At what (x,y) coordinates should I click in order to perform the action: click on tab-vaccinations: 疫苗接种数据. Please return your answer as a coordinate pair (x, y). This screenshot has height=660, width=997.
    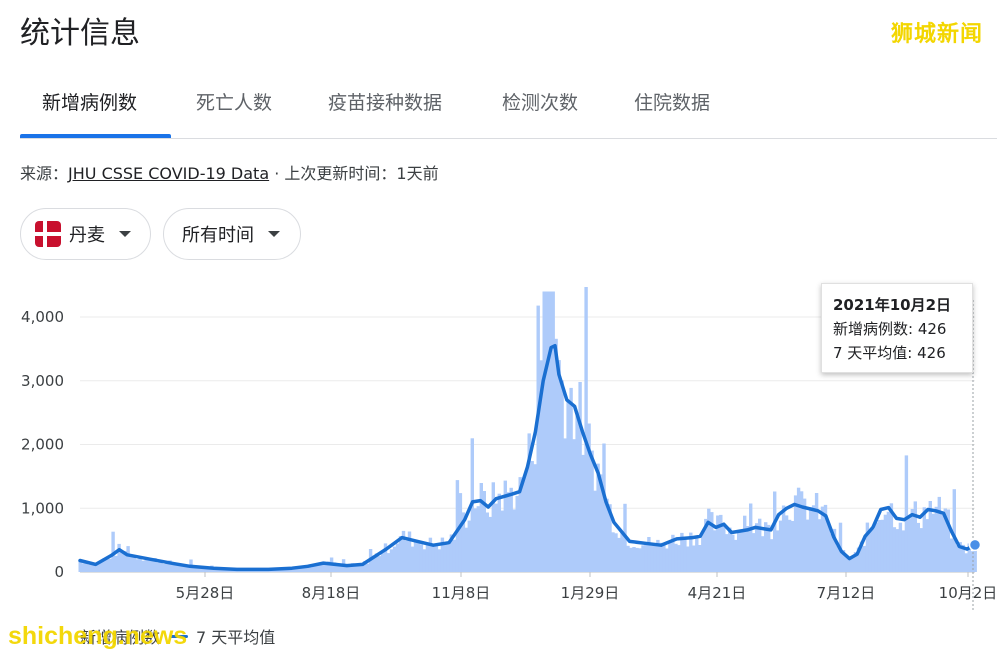
    Looking at the image, I should click on (385, 101).